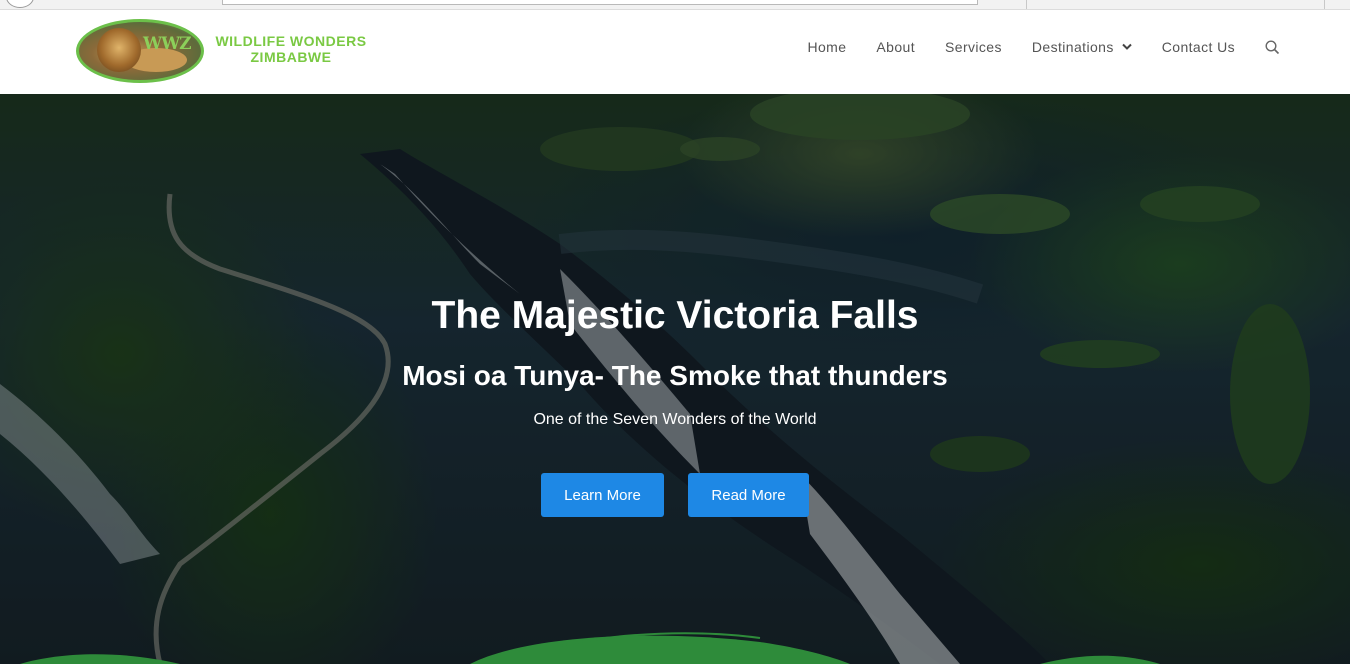  What do you see at coordinates (590, 648) in the screenshot?
I see `green-wave-divider` at bounding box center [590, 648].